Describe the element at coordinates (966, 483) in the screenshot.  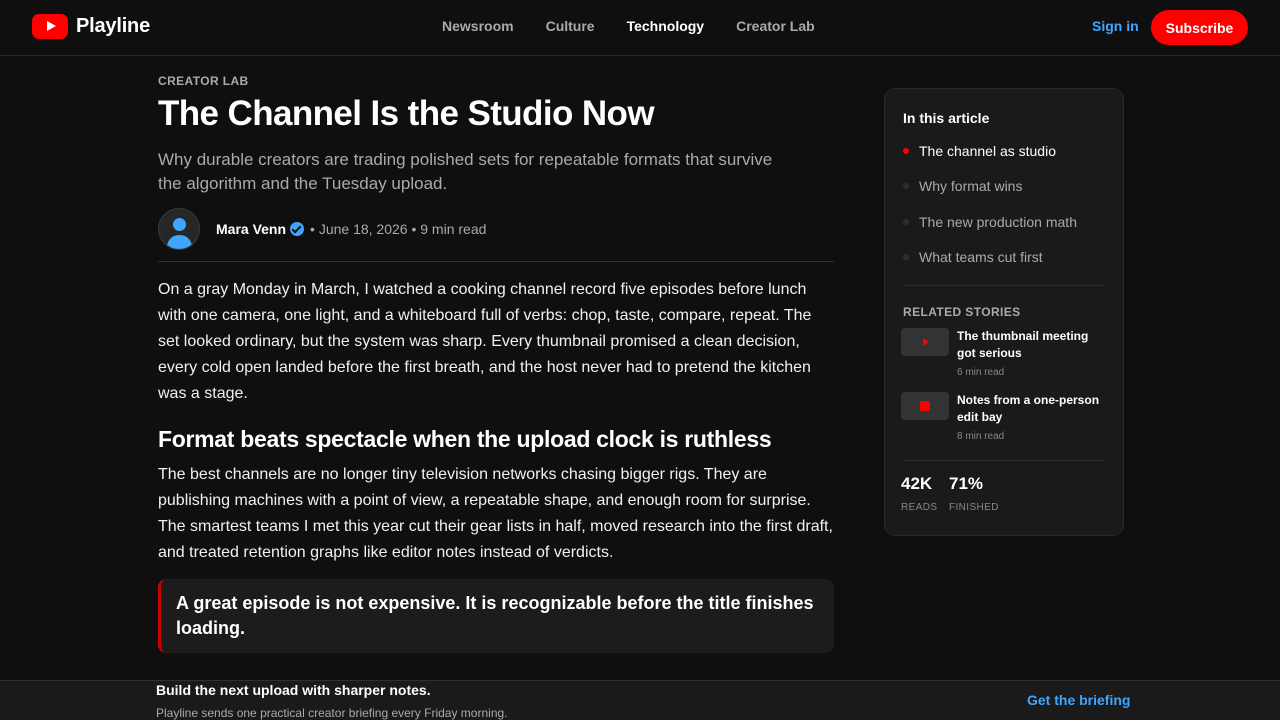
I see `stat-value: 71%` at that location.